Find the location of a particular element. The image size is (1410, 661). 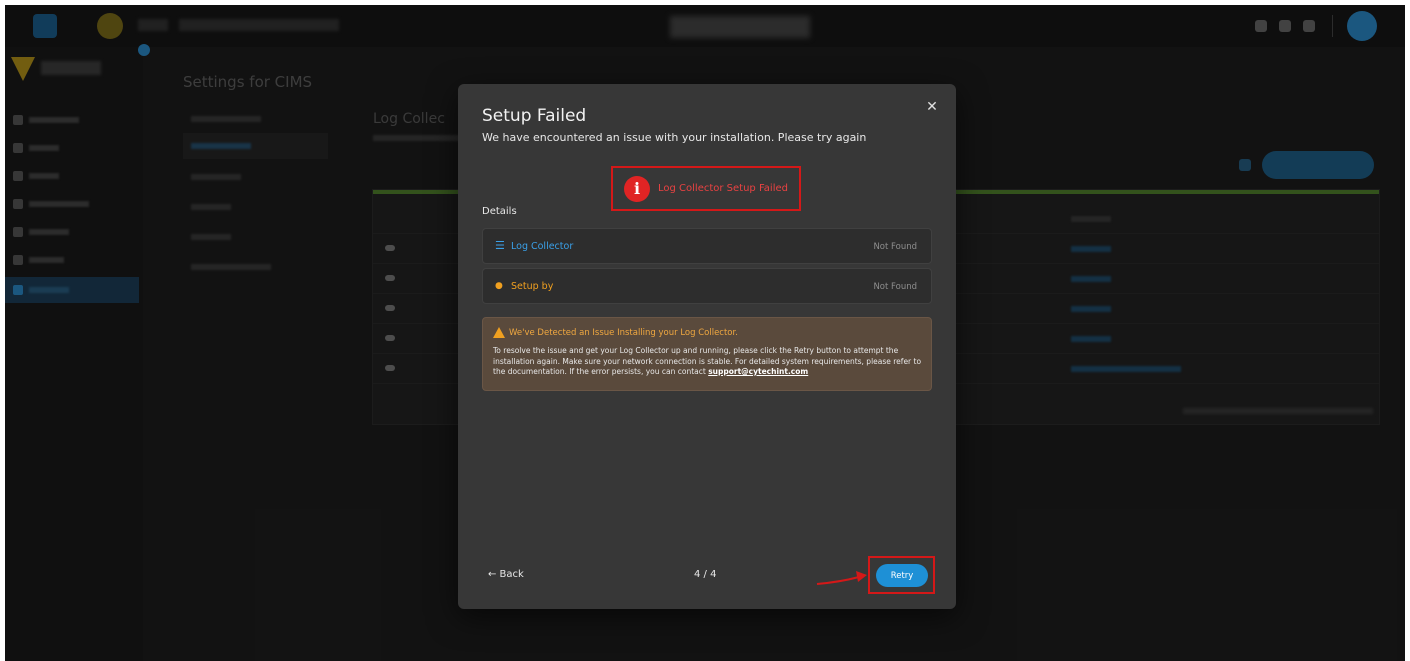

detail-setup-by: ● Setup by Not Found is located at coordinates (707, 286).